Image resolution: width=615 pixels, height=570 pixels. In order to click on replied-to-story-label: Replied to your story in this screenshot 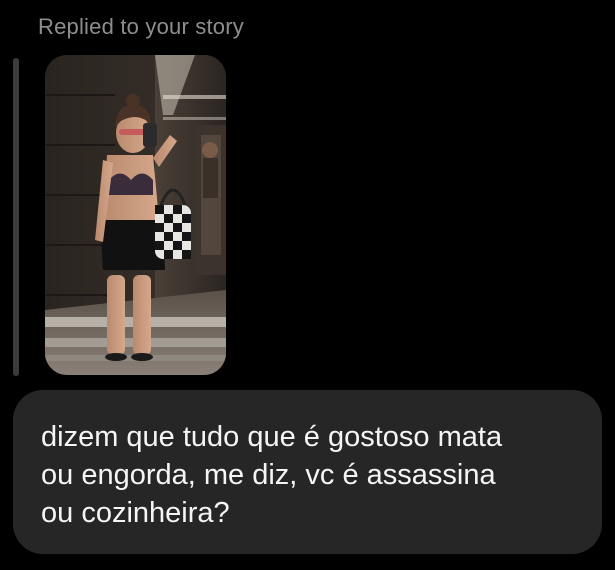, I will do `click(141, 26)`.